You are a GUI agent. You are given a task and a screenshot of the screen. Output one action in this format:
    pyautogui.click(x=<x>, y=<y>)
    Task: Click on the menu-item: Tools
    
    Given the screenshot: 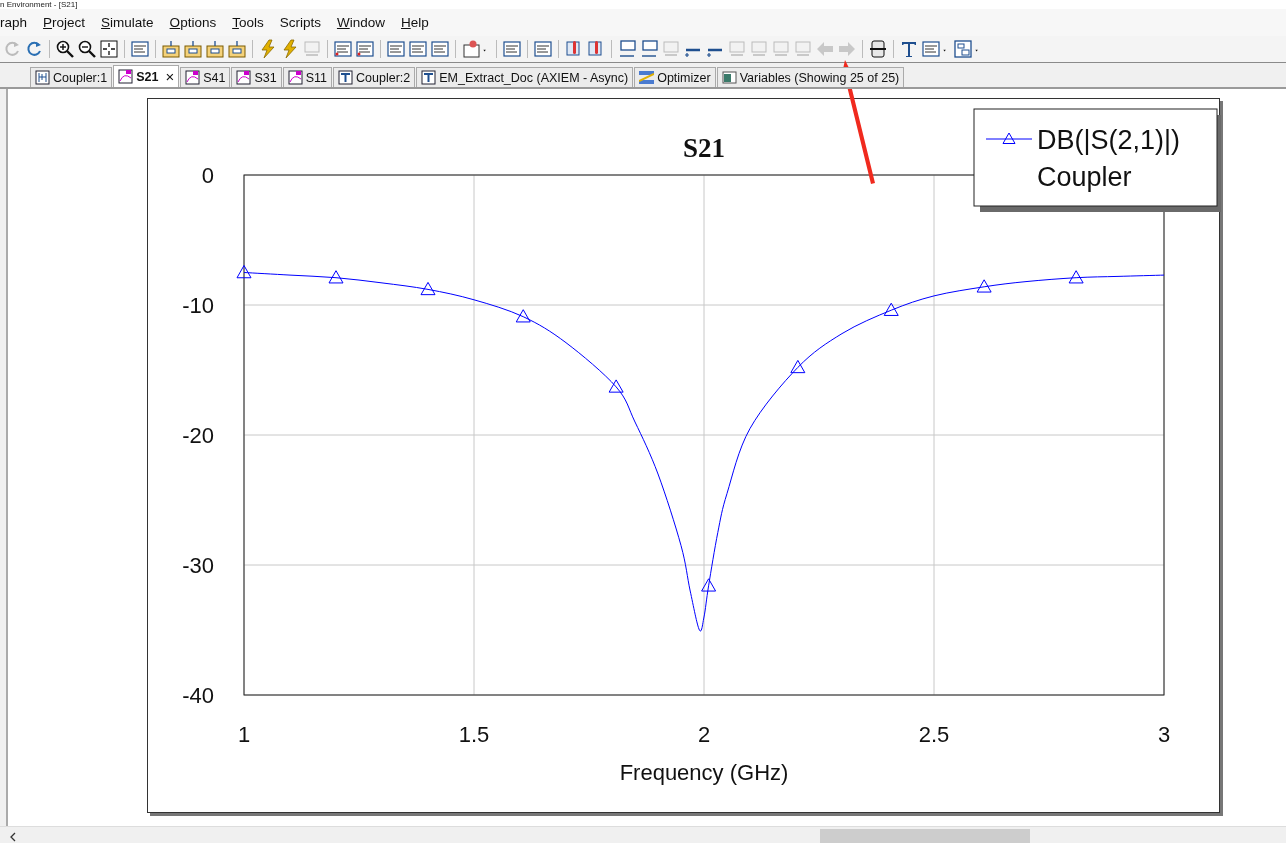 What is the action you would take?
    pyautogui.click(x=248, y=22)
    